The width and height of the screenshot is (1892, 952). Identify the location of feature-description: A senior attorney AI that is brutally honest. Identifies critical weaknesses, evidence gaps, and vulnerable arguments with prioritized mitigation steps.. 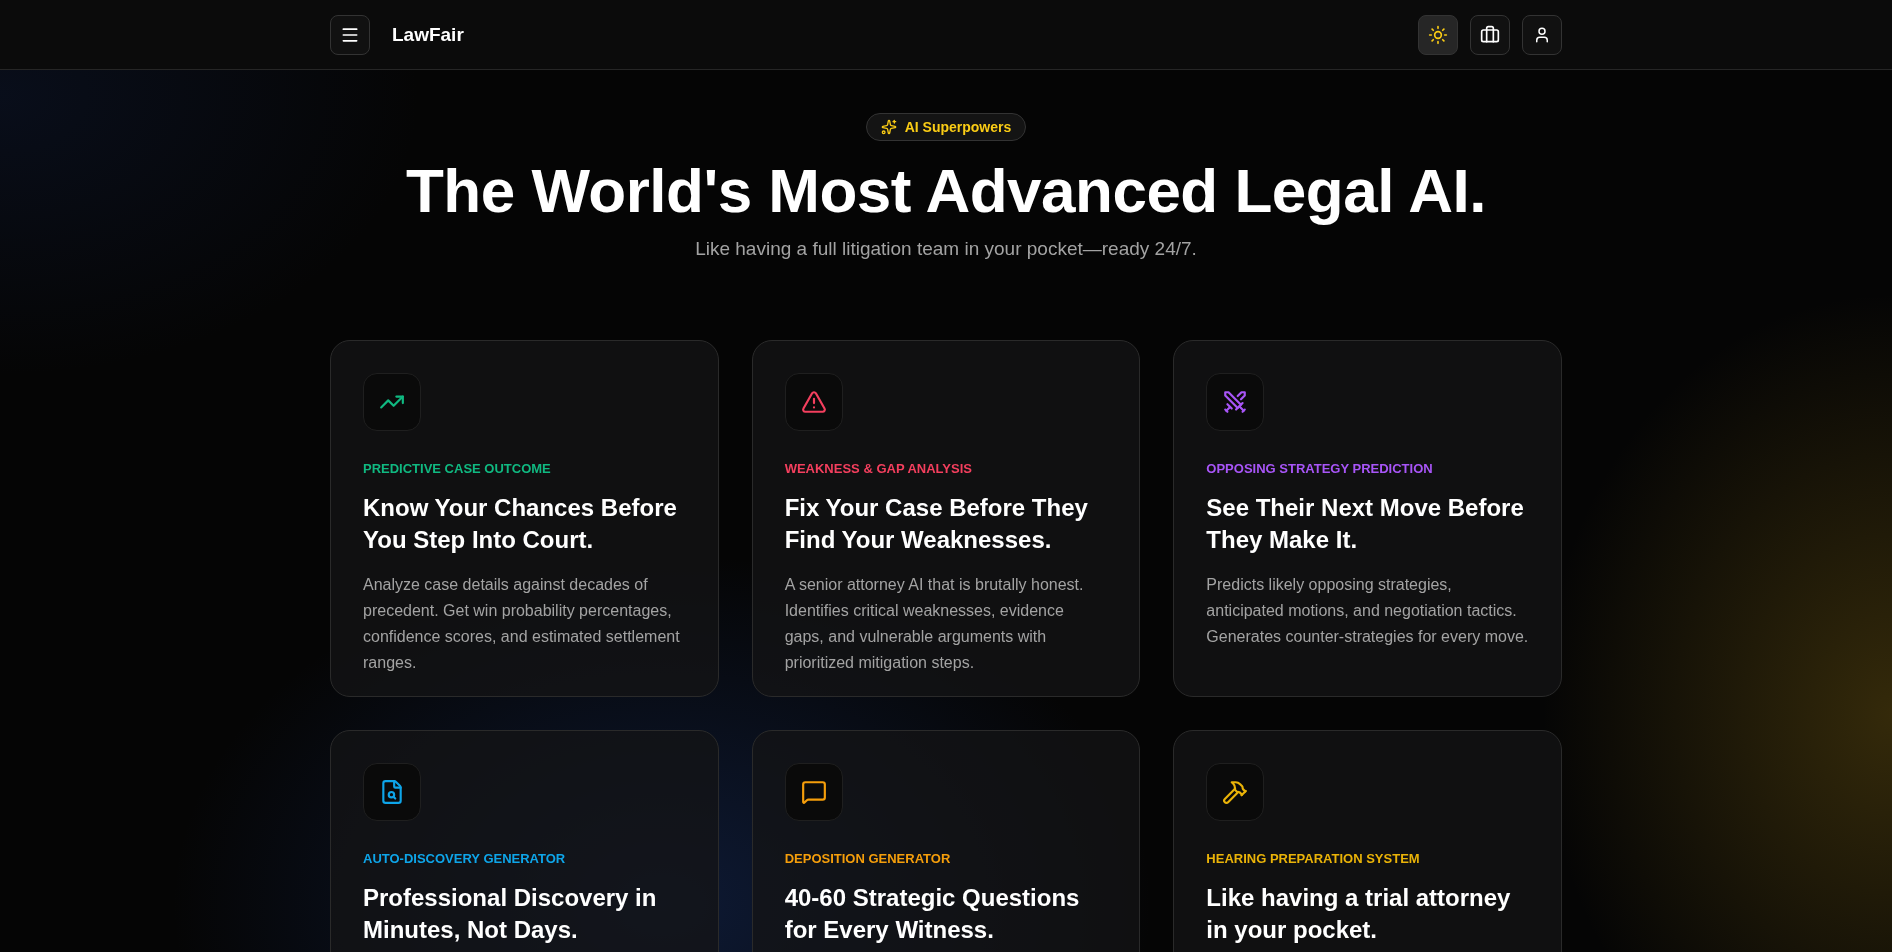
(934, 624).